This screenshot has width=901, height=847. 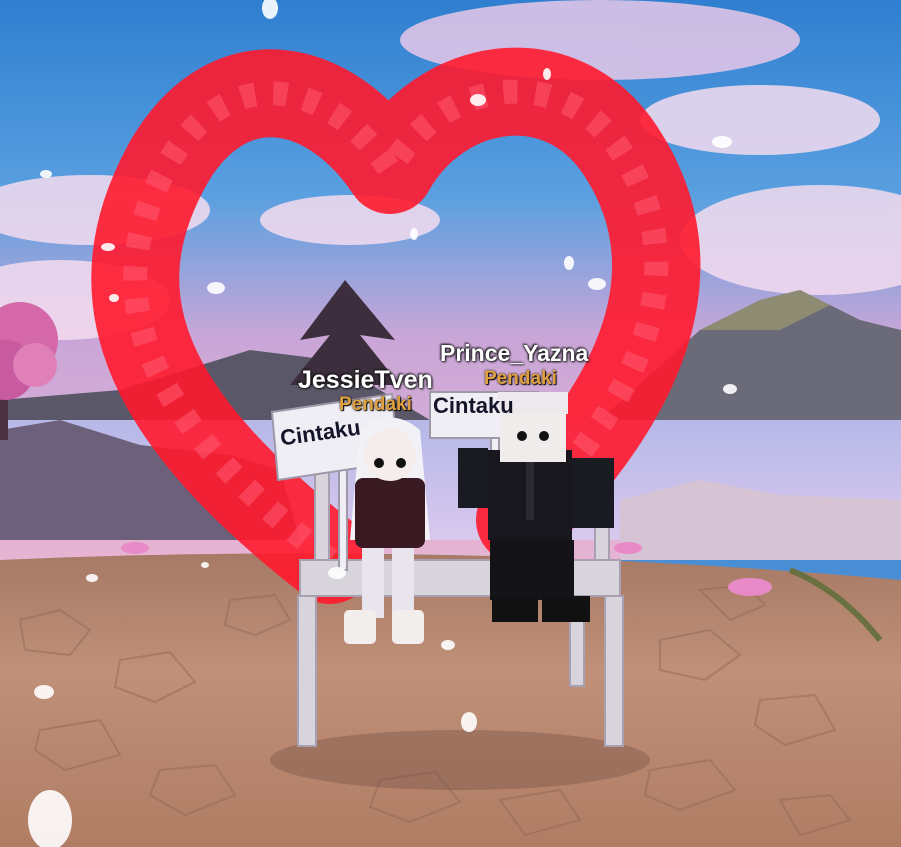 I want to click on sign-text-right: Cintaku, so click(x=473, y=405).